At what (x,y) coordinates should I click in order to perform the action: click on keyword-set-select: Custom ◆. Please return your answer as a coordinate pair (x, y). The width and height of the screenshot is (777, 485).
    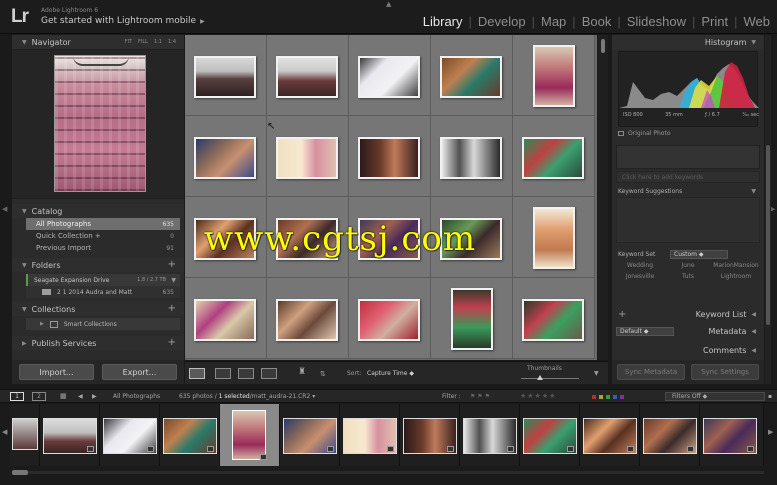
    Looking at the image, I should click on (699, 254).